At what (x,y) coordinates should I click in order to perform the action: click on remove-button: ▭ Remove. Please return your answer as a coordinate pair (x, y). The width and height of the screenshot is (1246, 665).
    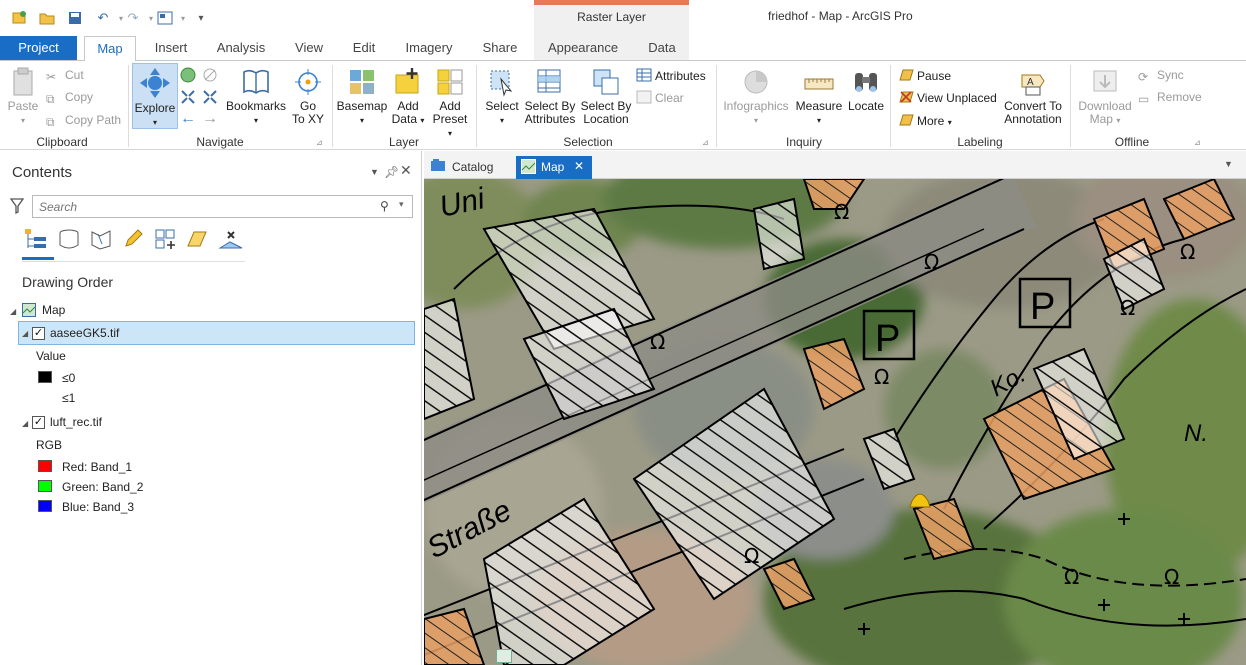
    Looking at the image, I should click on (1170, 98).